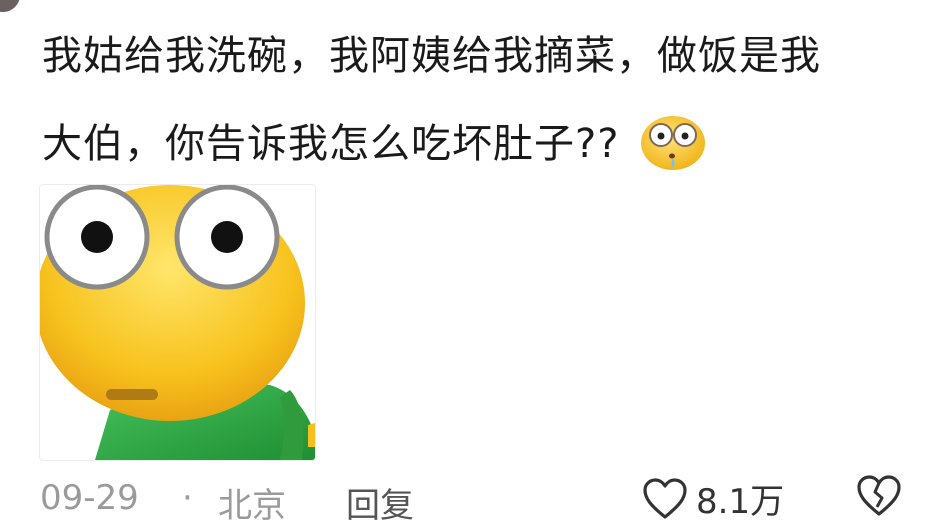 The image size is (948, 531). Describe the element at coordinates (10, 6) in the screenshot. I see `avatar` at that location.